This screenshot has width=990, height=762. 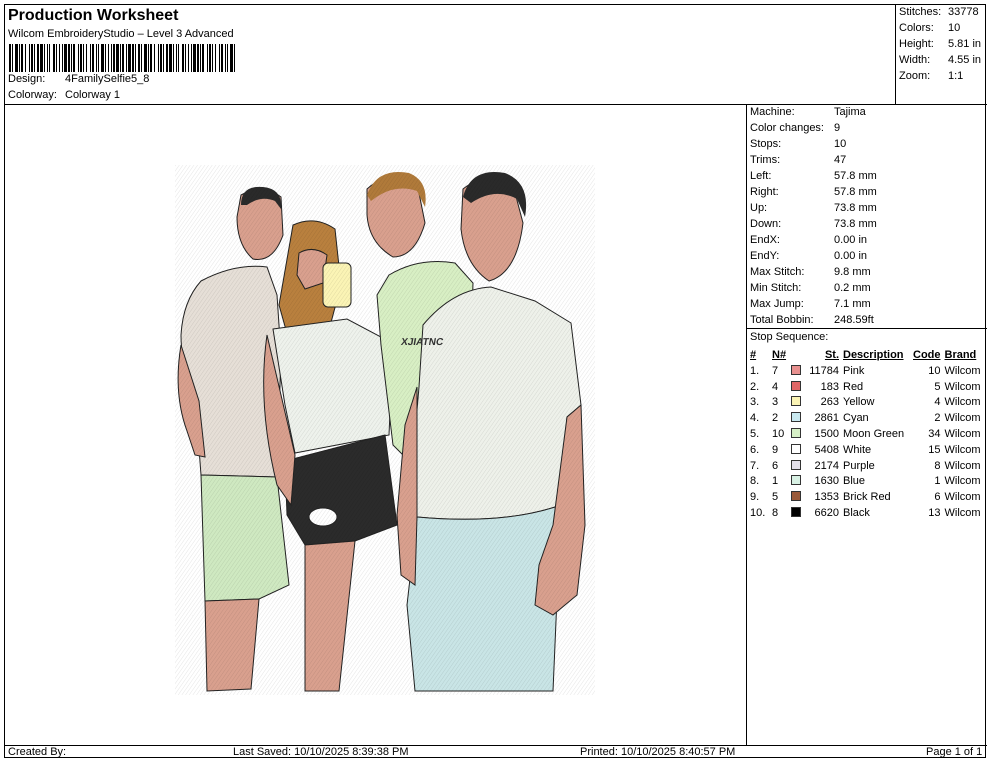 What do you see at coordinates (798, 160) in the screenshot?
I see `info-row: Trims: 47` at bounding box center [798, 160].